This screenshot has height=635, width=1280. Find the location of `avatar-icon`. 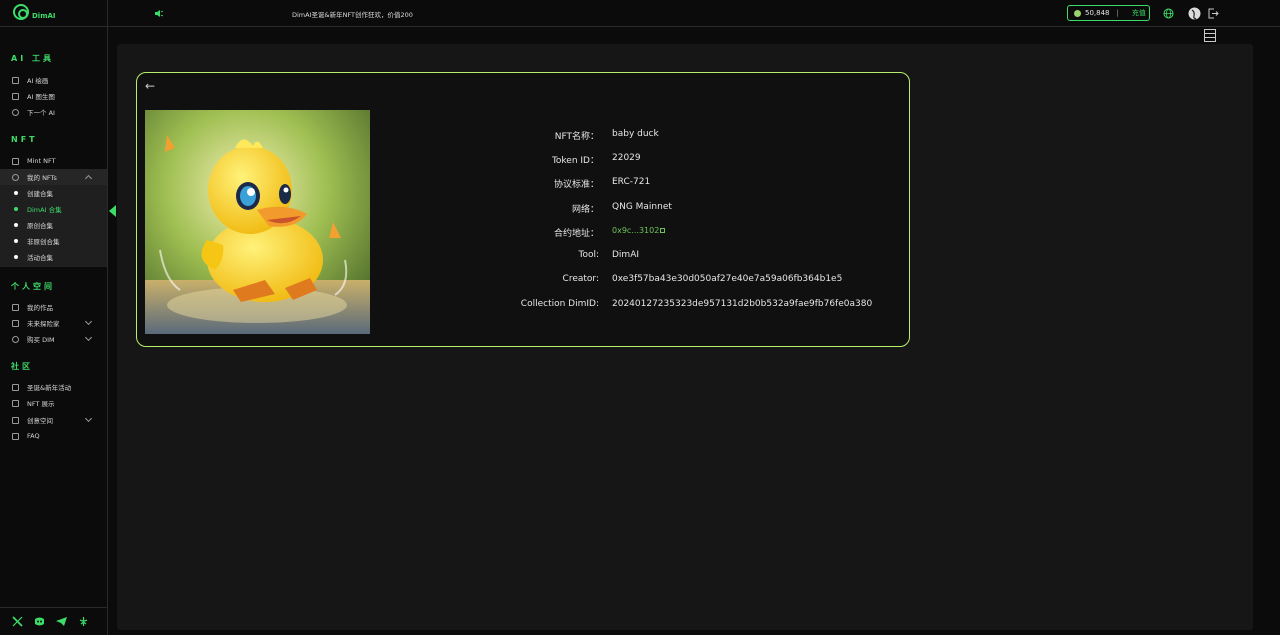

avatar-icon is located at coordinates (1194, 13).